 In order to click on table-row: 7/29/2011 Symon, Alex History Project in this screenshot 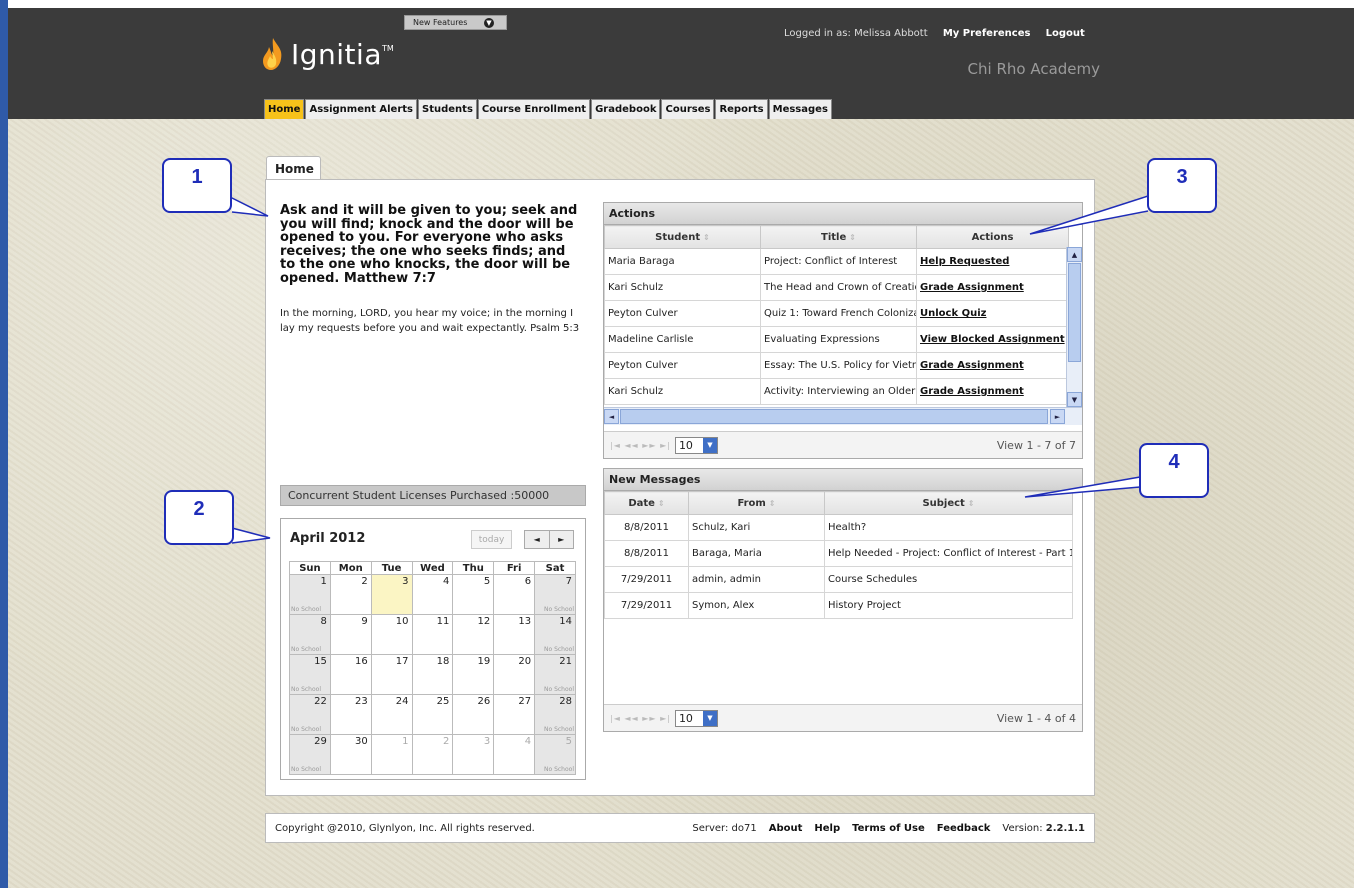, I will do `click(838, 605)`.